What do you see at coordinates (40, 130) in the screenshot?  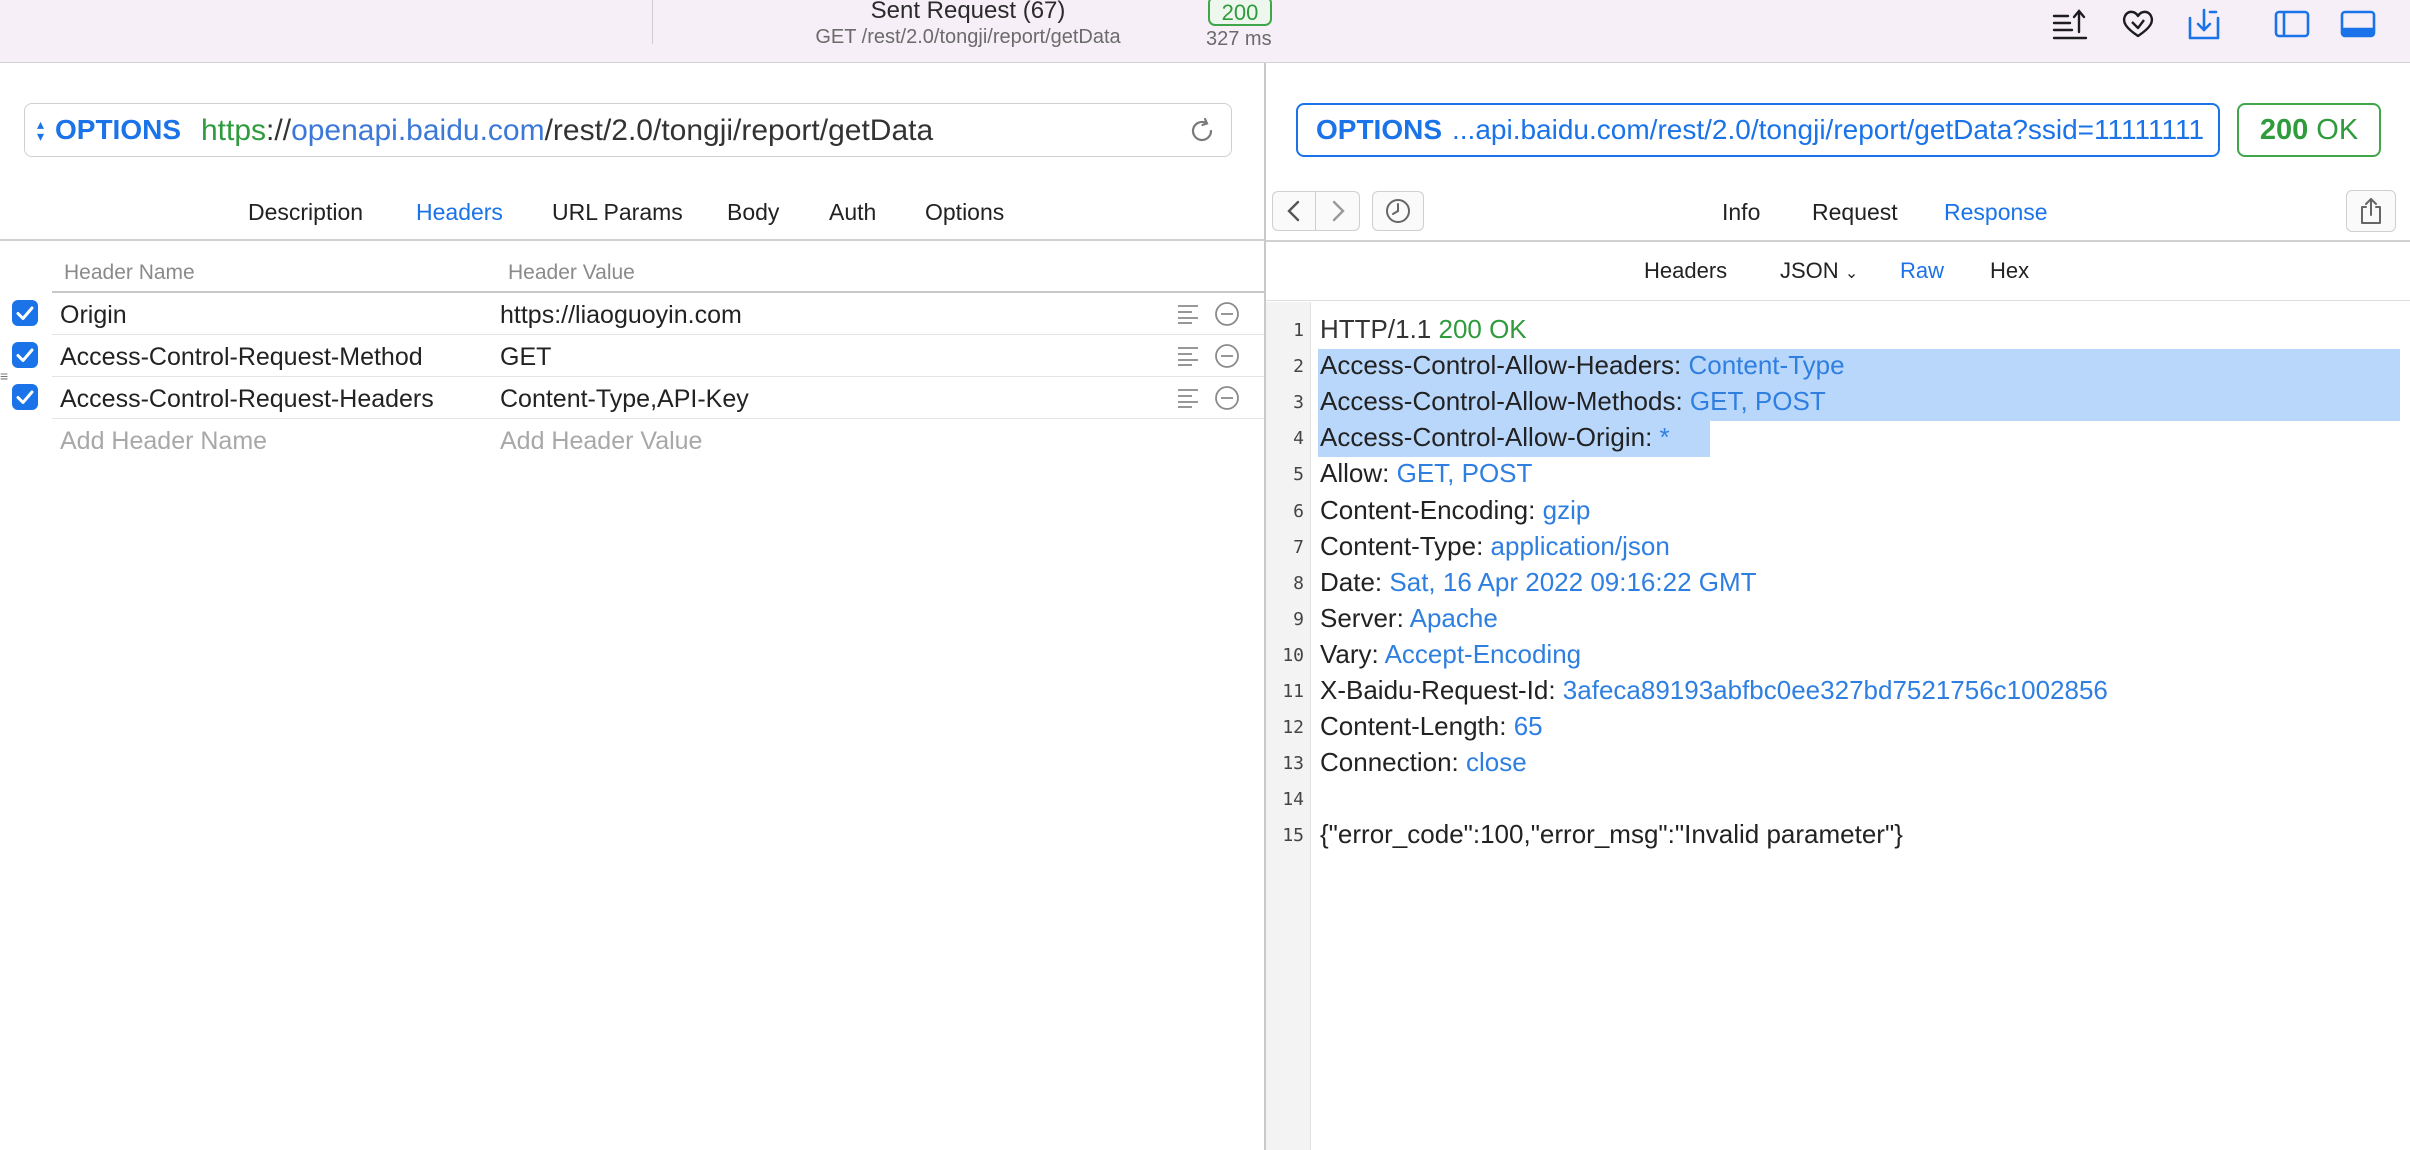 I see `method-selector-icon: ▴ ▾` at bounding box center [40, 130].